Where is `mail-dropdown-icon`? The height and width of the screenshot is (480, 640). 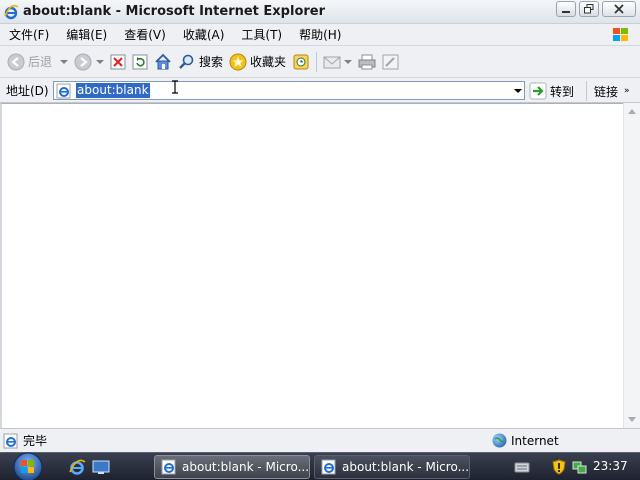
mail-dropdown-icon is located at coordinates (348, 61).